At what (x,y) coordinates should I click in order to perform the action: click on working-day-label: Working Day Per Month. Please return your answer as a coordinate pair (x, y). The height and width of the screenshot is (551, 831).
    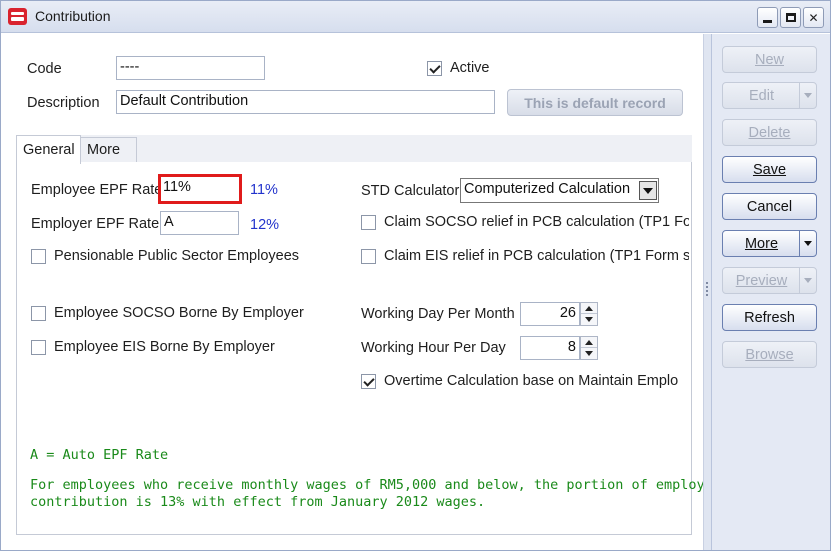
    Looking at the image, I should click on (438, 314).